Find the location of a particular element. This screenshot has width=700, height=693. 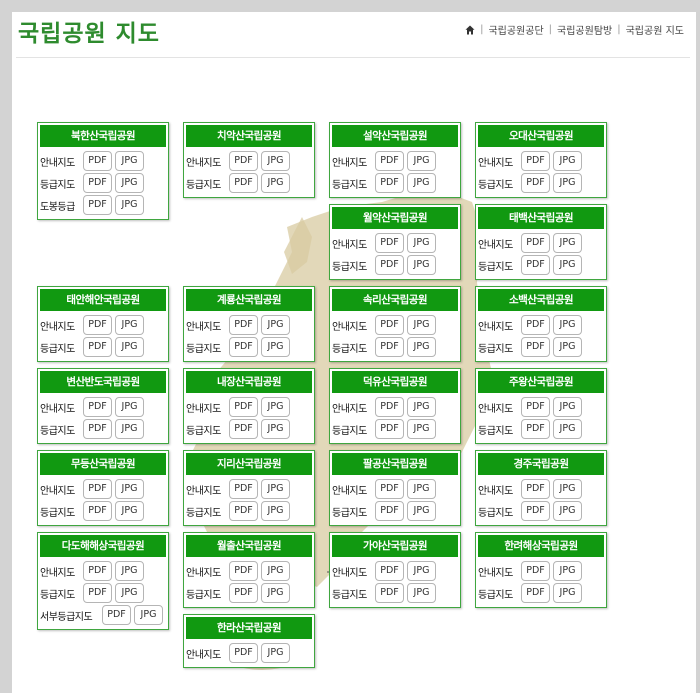

map-row: 안내지도 PDF JPG is located at coordinates (249, 407).